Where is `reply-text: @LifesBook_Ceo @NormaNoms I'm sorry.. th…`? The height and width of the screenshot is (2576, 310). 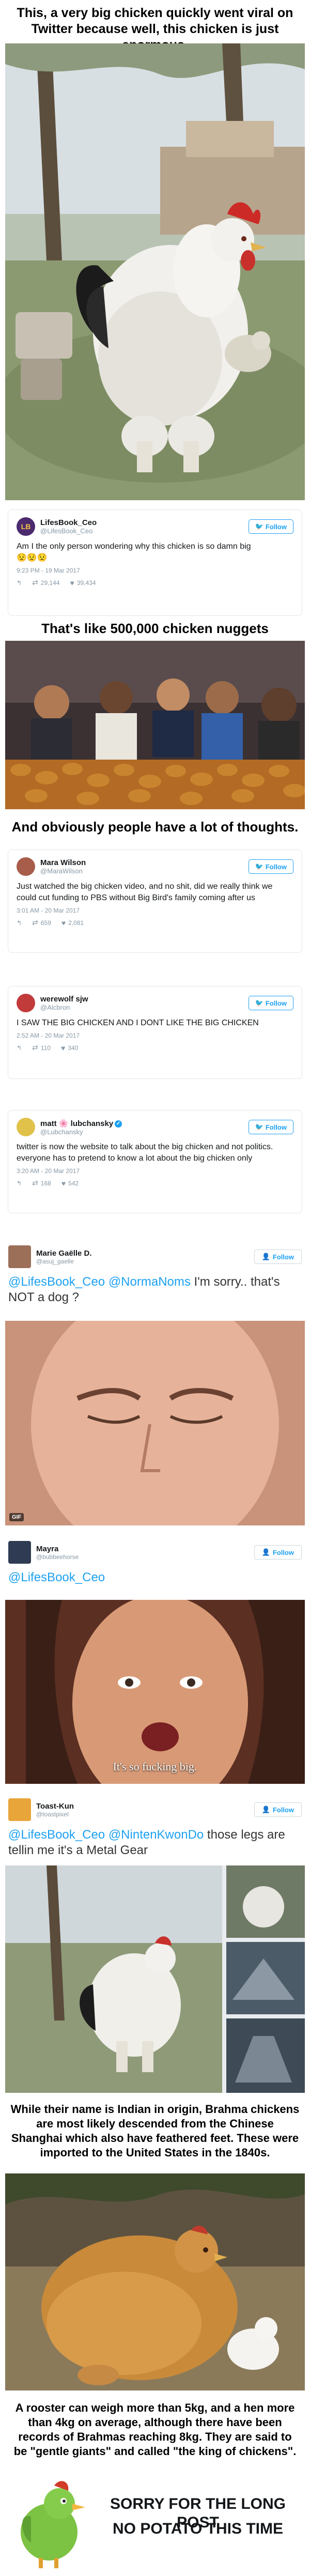 reply-text: @LifesBook_Ceo @NormaNoms I'm sorry.. th… is located at coordinates (155, 1289).